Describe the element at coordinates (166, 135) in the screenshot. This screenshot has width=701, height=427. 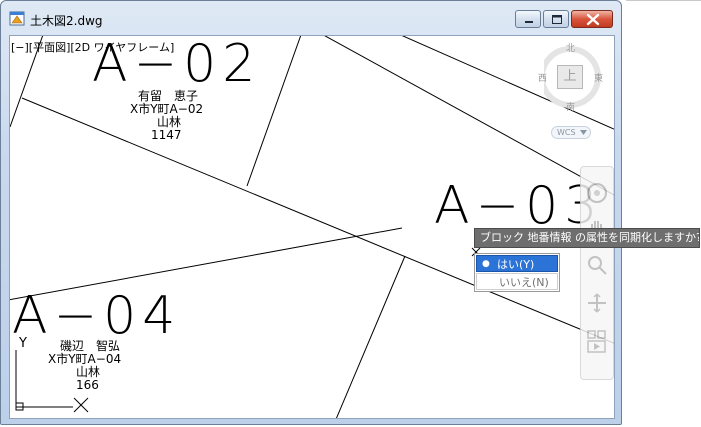
I see `parcel-area-a02: 1147` at that location.